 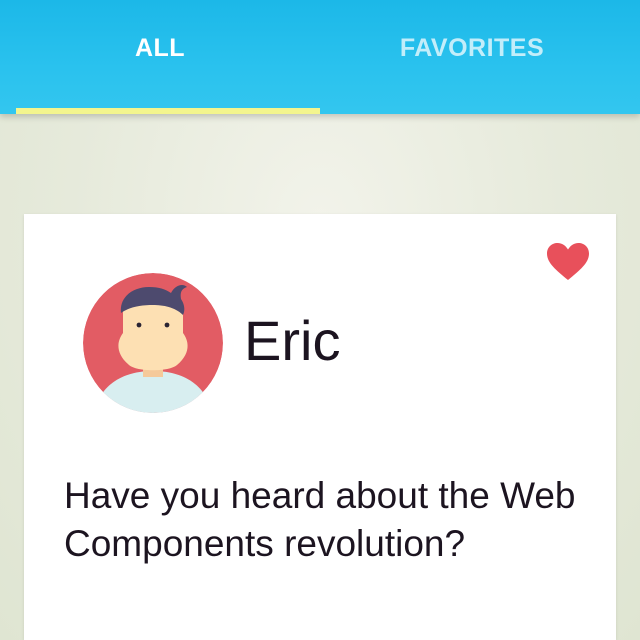 I want to click on favorite-button, so click(x=568, y=262).